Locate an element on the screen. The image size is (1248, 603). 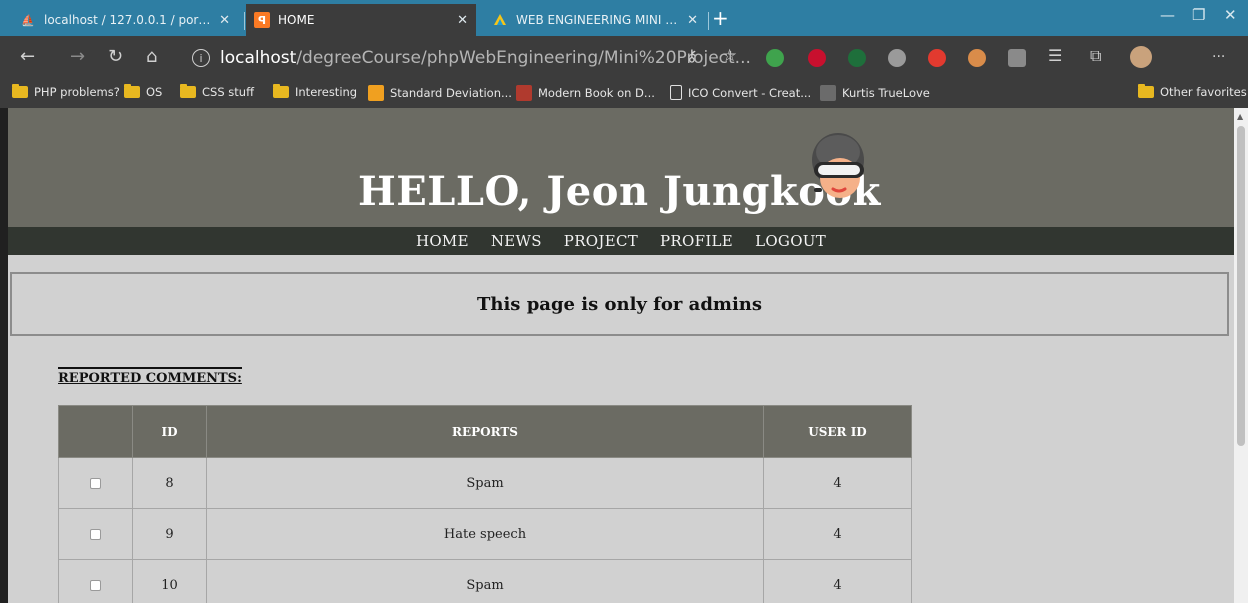
nav-news: NEWS is located at coordinates (516, 241).